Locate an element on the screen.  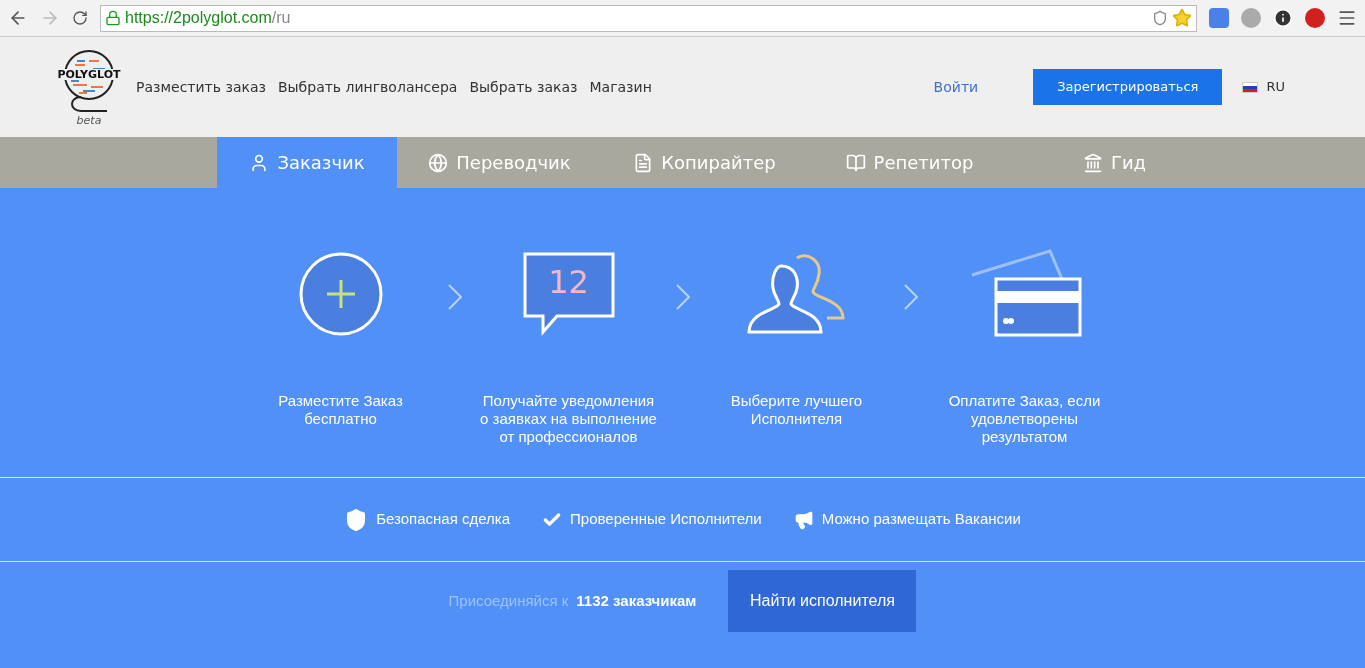
star-icon is located at coordinates (1182, 18).